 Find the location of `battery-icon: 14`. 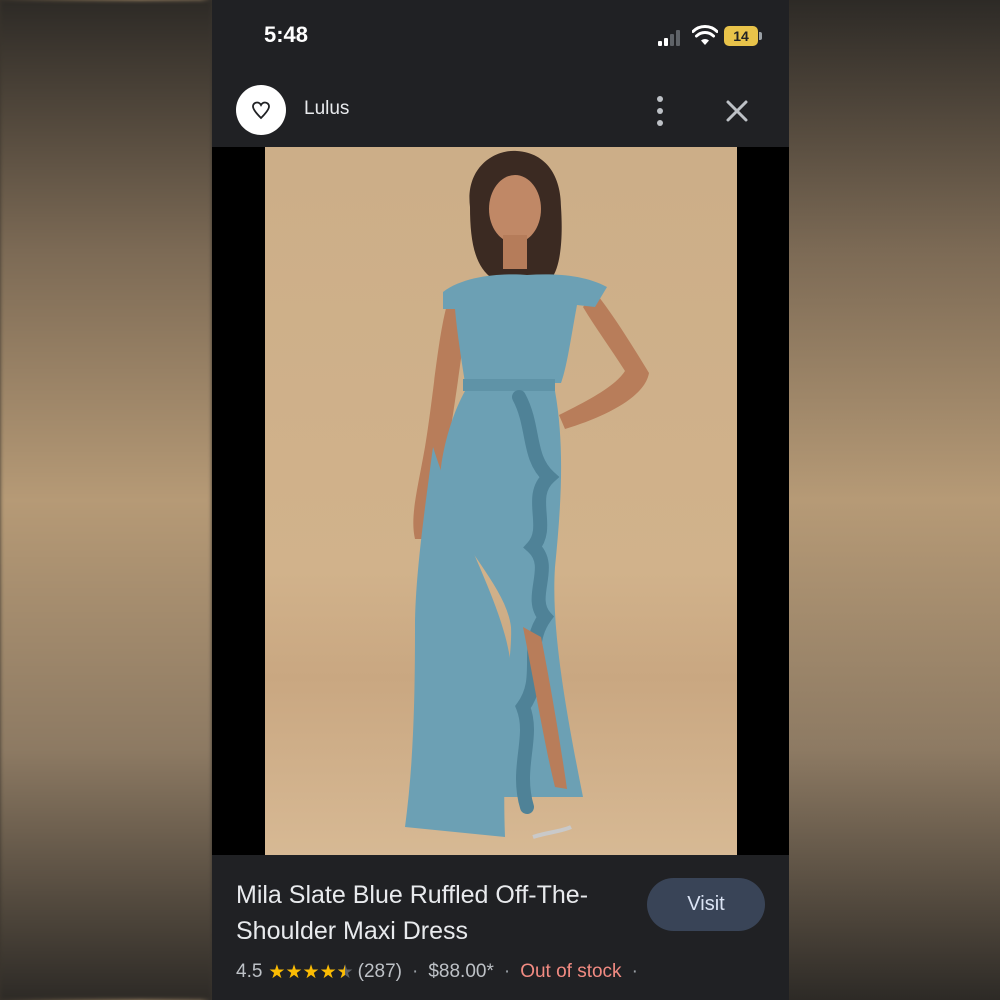

battery-icon: 14 is located at coordinates (741, 36).